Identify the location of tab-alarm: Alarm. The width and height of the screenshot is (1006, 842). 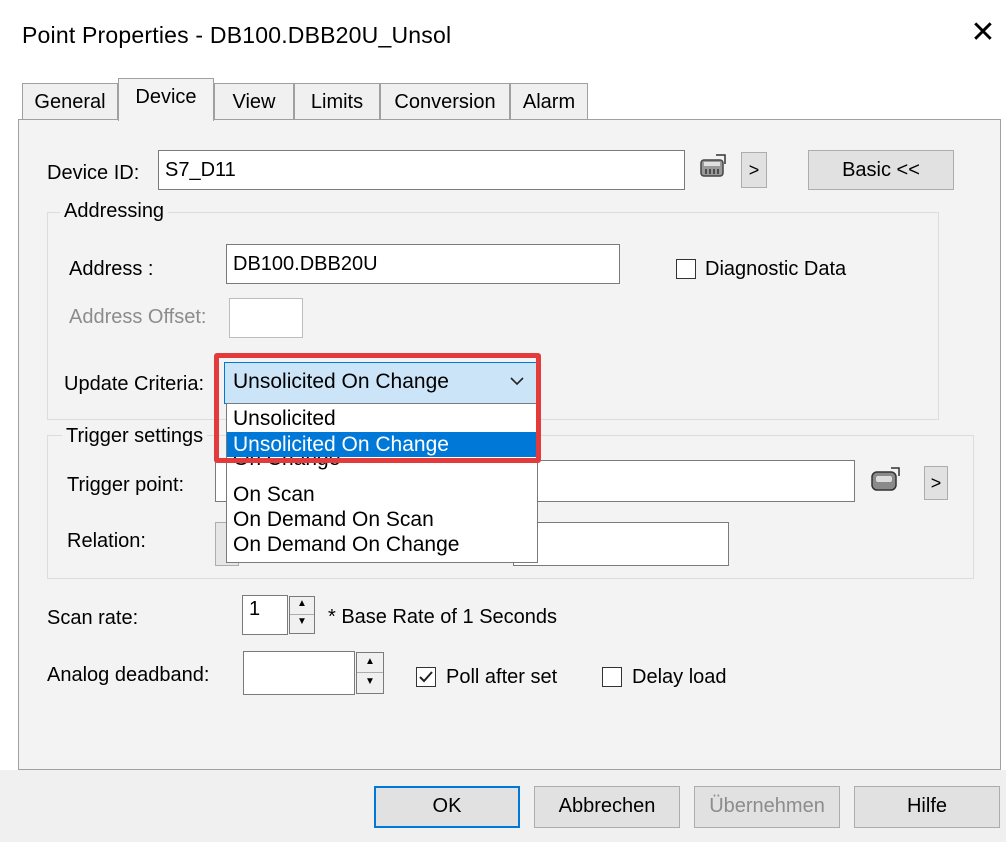
(549, 101).